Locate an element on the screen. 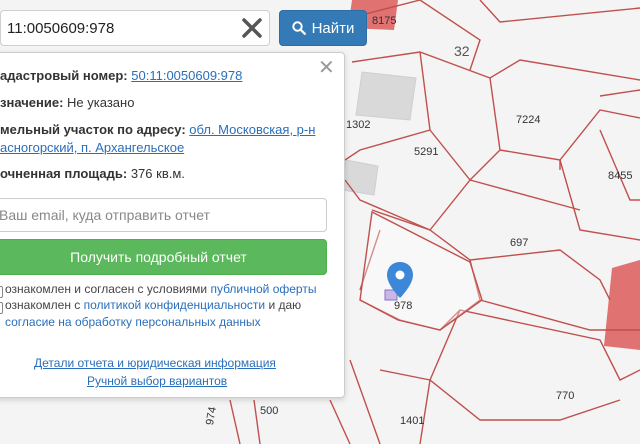 This screenshot has height=444, width=640. address-link-line2: асногорский, п. Архангельское is located at coordinates (92, 147).